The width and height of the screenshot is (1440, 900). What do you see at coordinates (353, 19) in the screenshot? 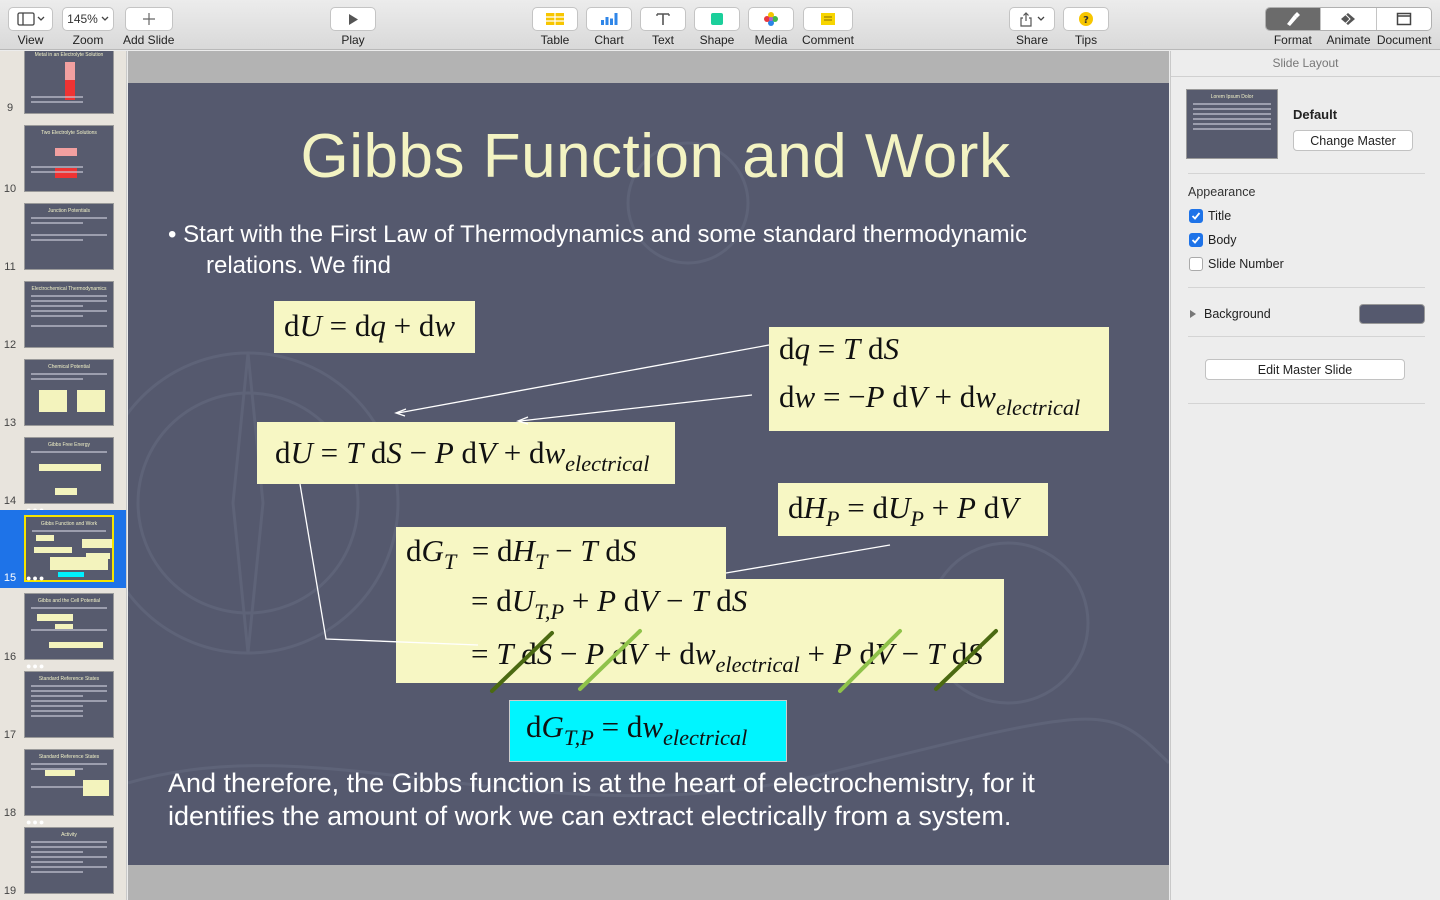
I see `play-button` at bounding box center [353, 19].